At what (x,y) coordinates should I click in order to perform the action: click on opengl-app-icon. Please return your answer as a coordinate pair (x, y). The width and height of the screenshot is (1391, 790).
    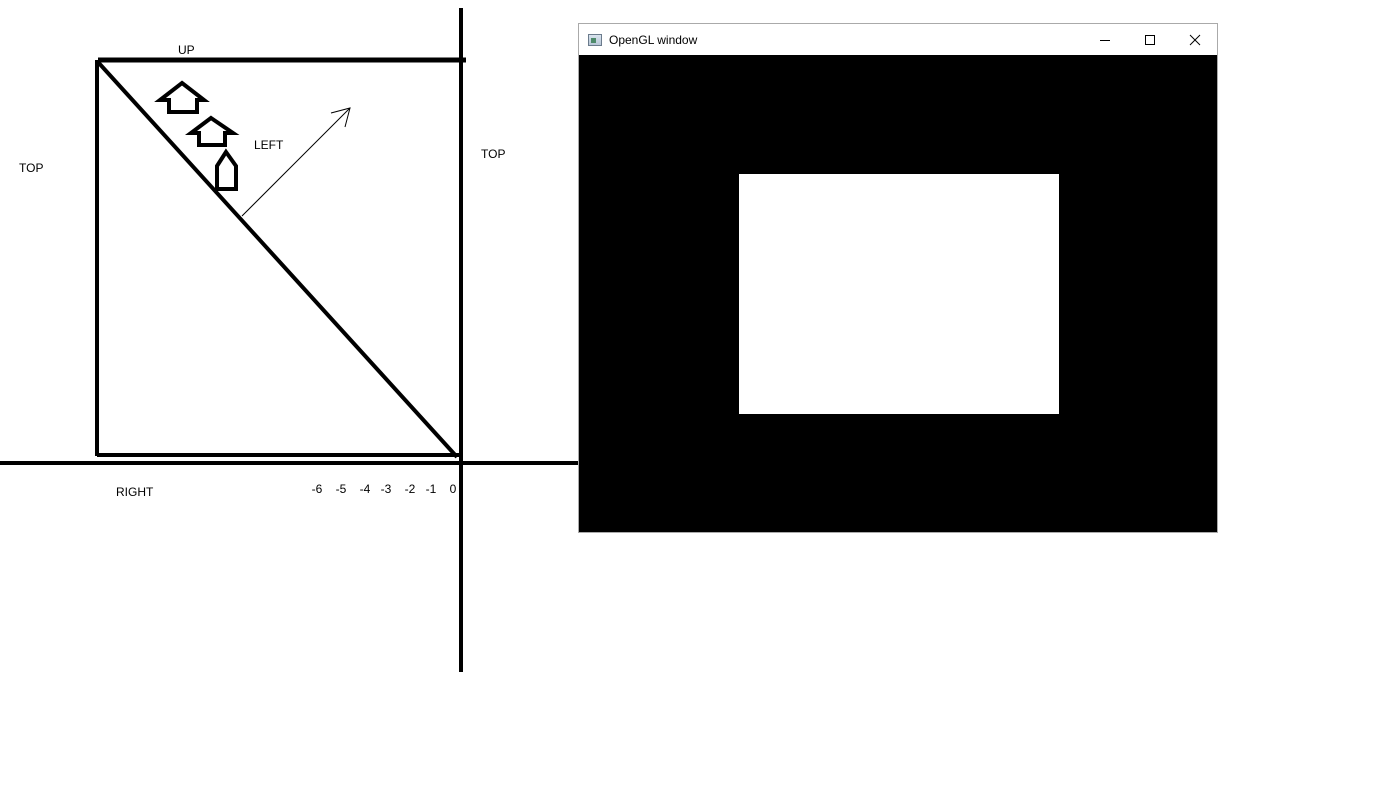
    Looking at the image, I should click on (595, 39).